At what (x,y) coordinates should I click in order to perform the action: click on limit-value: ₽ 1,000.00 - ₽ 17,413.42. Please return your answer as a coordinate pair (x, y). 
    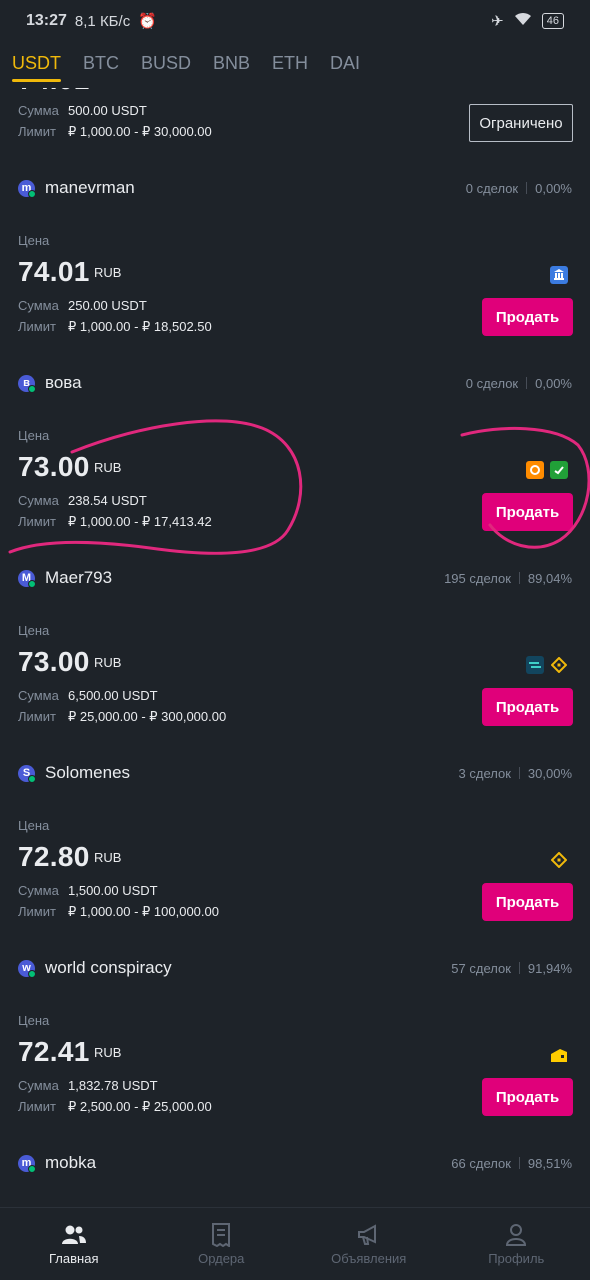
    Looking at the image, I should click on (140, 521).